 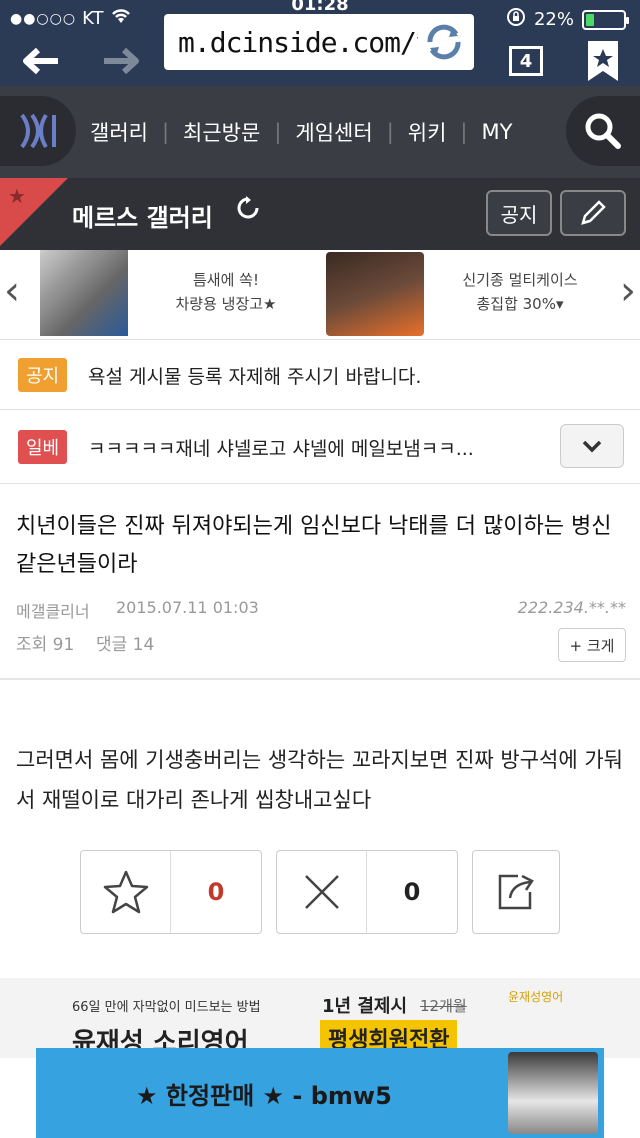 I want to click on bookmark-button, so click(x=603, y=61).